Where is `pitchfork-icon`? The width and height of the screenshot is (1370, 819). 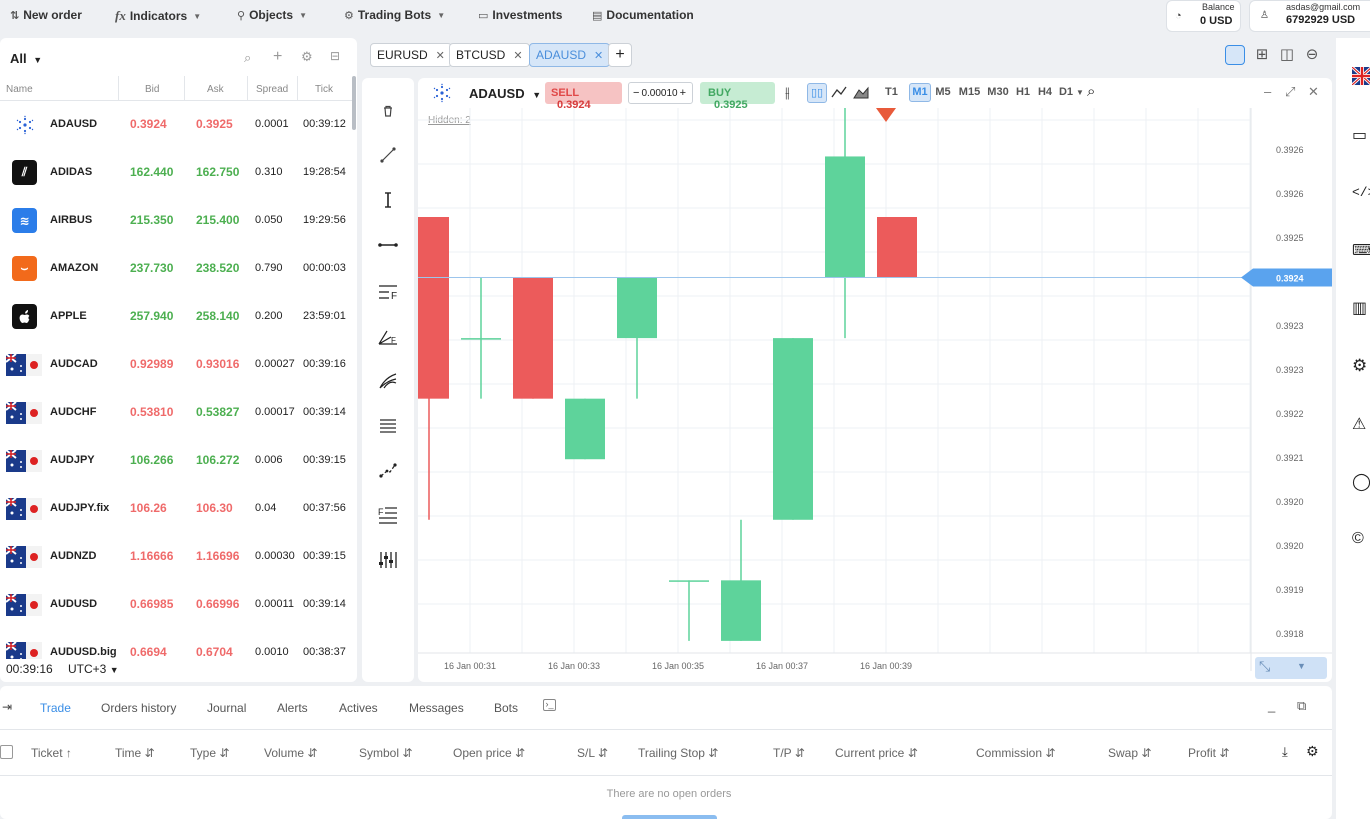 pitchfork-icon is located at coordinates (388, 381).